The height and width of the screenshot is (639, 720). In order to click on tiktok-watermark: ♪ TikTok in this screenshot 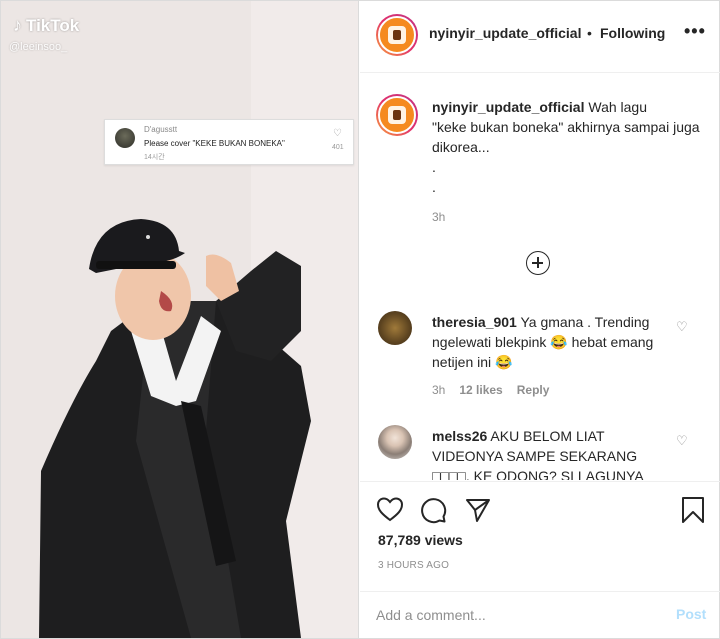, I will do `click(46, 25)`.